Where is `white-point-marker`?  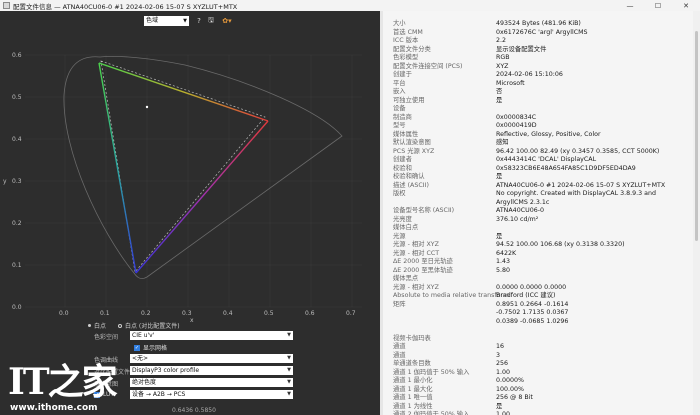
white-point-marker is located at coordinates (147, 107).